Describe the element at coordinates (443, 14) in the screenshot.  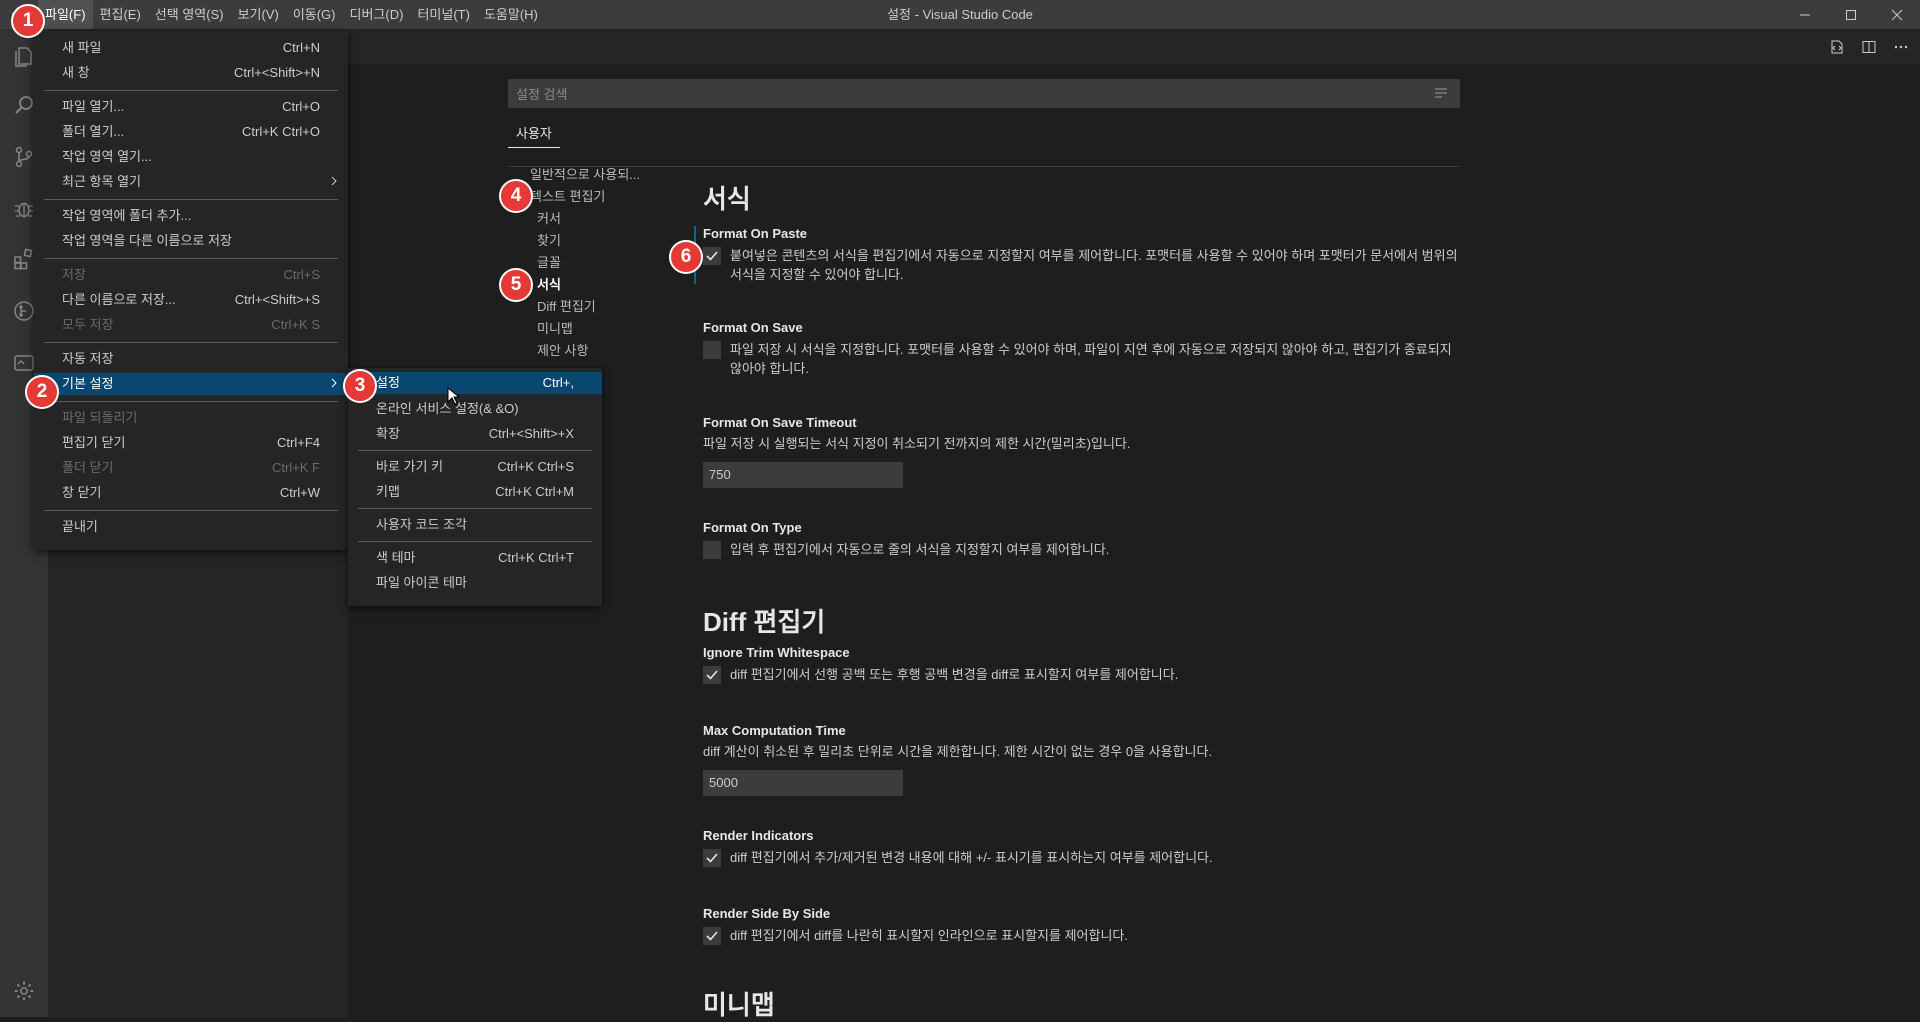
I see `menu-terminal: 터미널(T)` at that location.